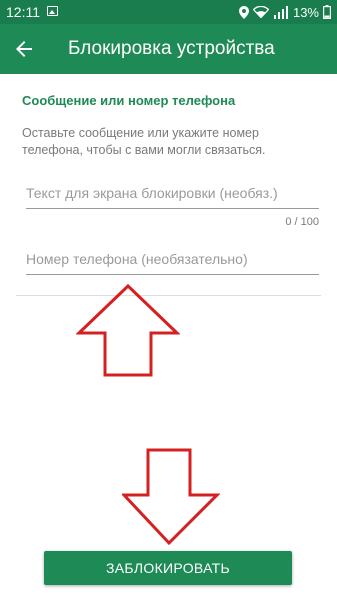  I want to click on lock-screen-text-input, so click(172, 195).